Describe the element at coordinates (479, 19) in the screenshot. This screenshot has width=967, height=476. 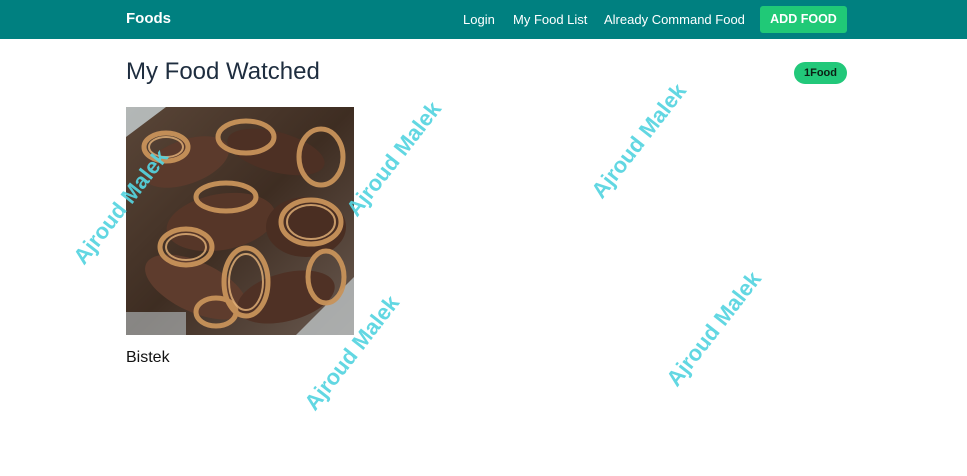
I see `nav-login-link: Login` at that location.